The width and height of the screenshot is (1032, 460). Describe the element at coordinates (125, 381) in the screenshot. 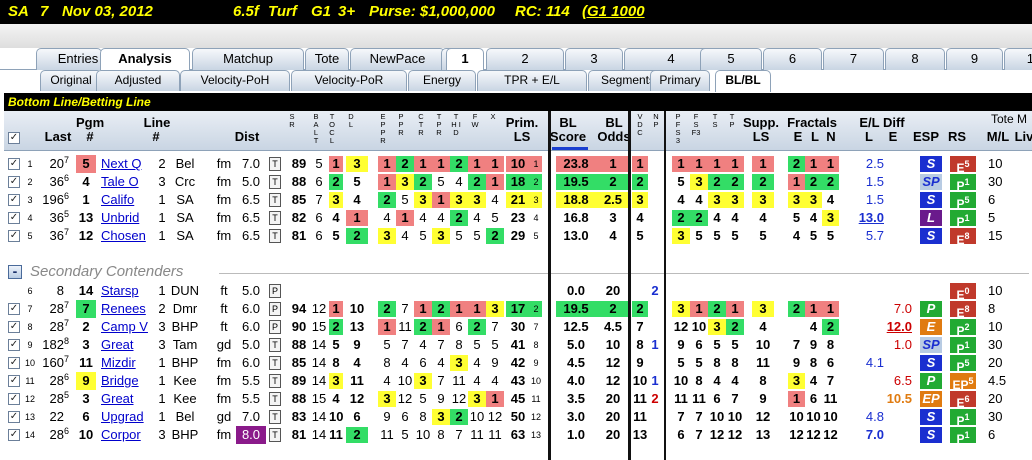

I see `horse-name-link: Bridge` at that location.